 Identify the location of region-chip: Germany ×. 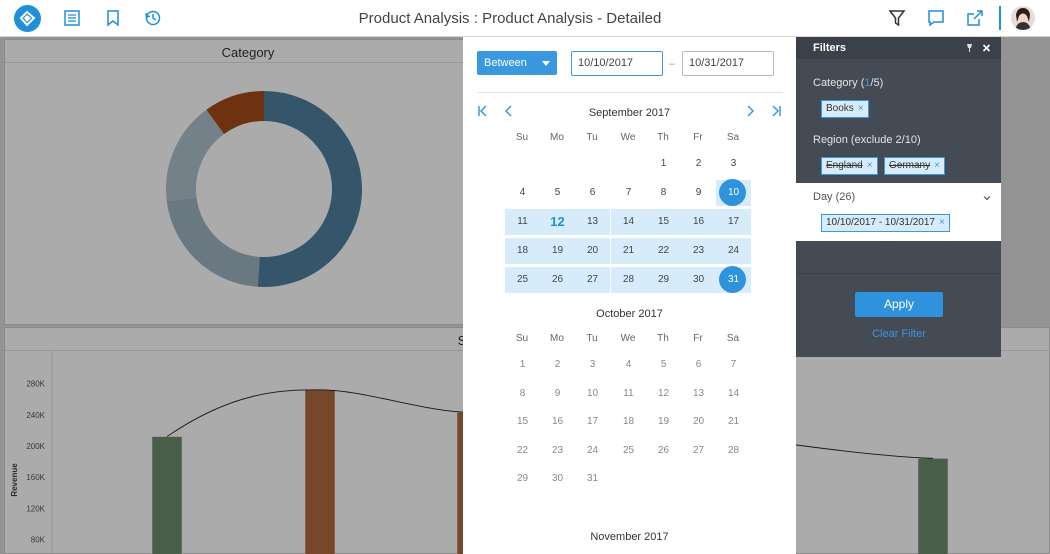
(914, 166).